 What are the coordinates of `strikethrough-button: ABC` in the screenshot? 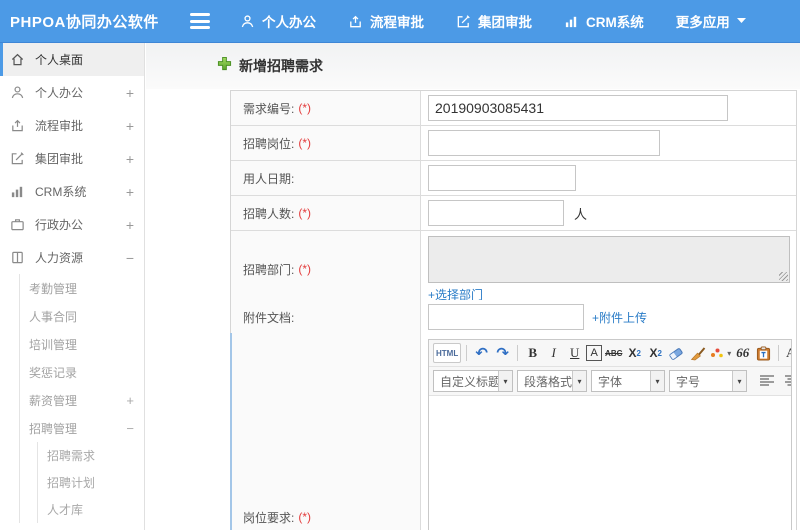 It's located at (613, 353).